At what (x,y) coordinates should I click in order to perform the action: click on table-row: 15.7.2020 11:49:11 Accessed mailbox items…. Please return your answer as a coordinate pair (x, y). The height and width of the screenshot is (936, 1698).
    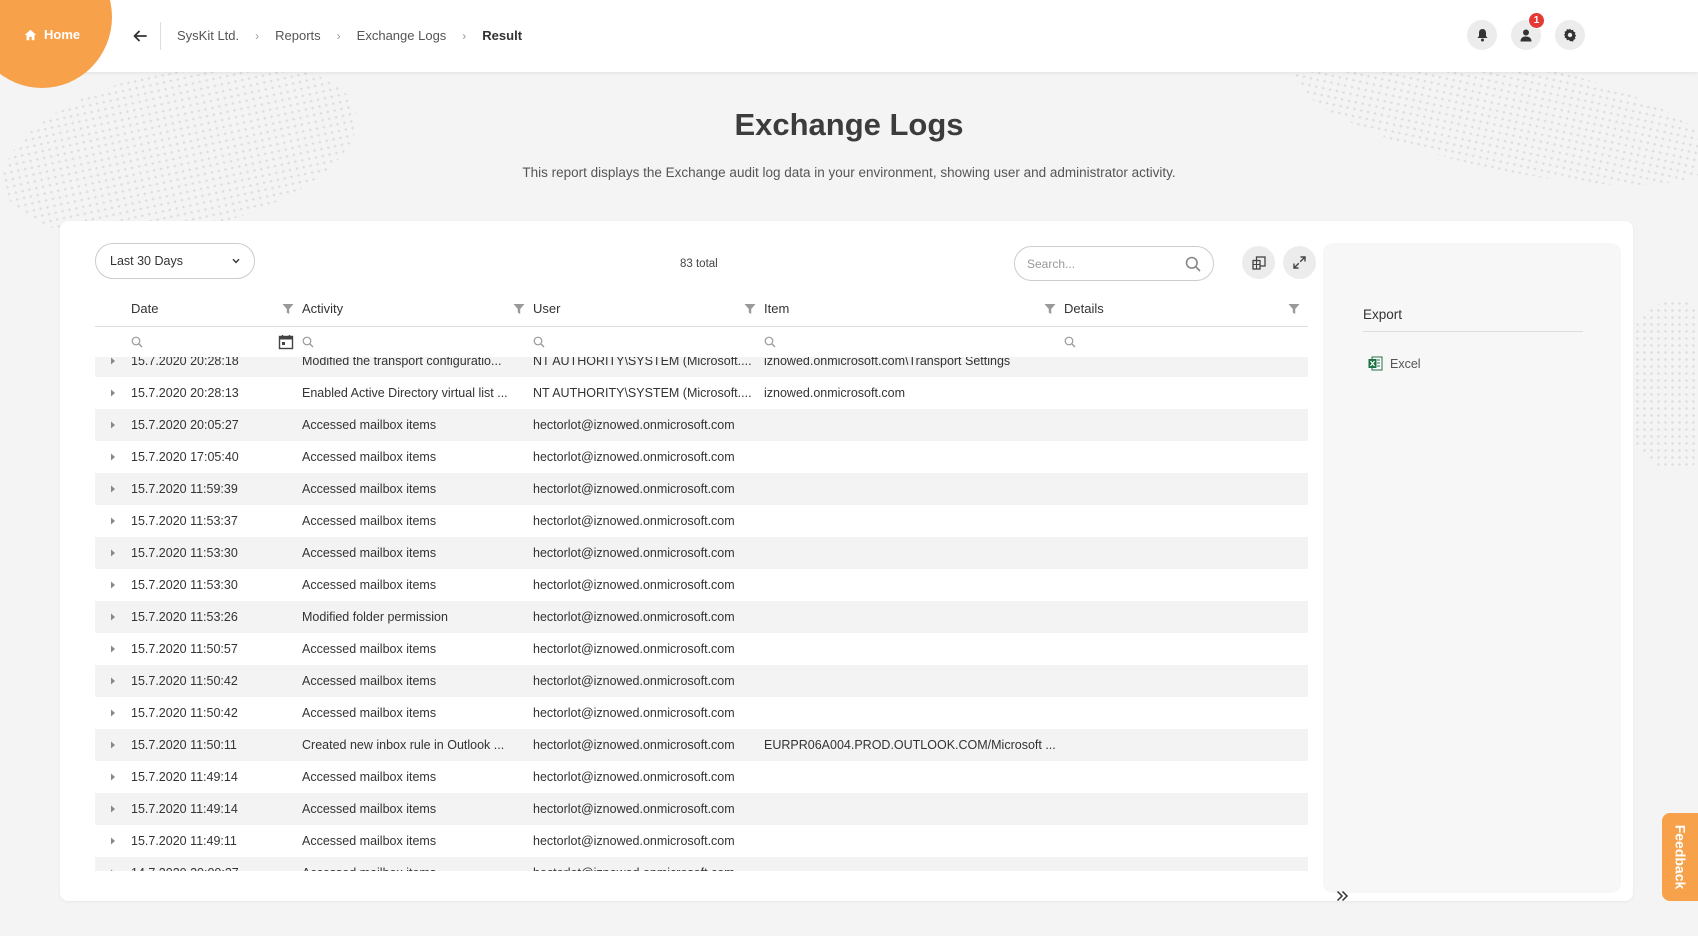
    Looking at the image, I should click on (701, 841).